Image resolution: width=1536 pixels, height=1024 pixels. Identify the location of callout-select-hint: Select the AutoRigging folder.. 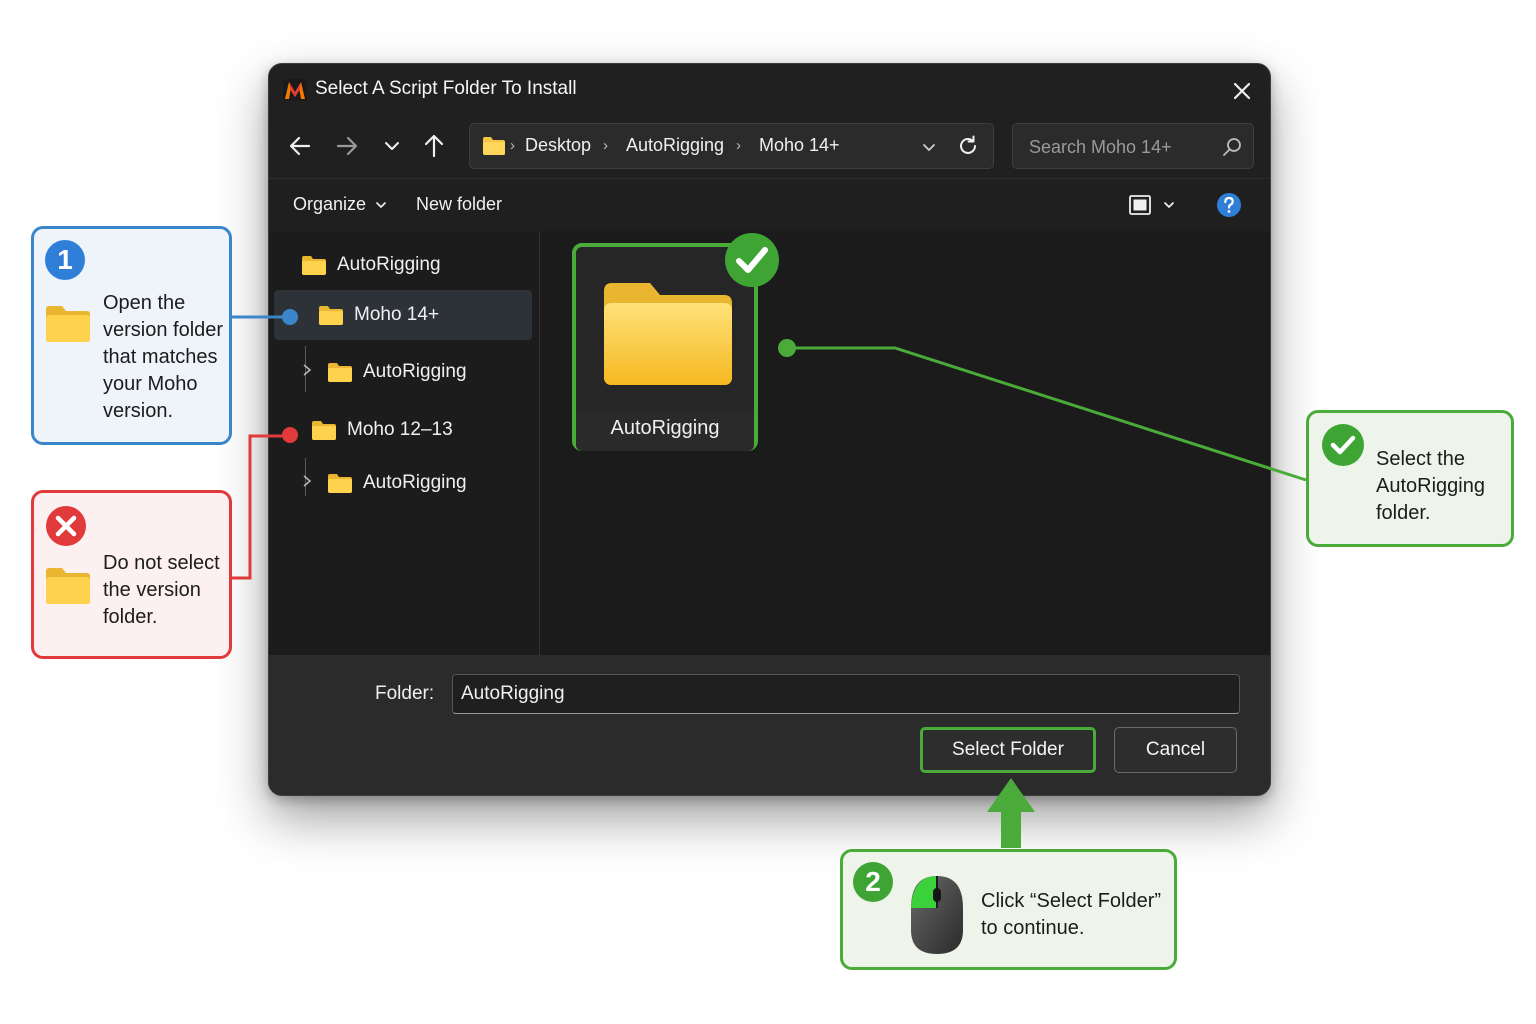
(1410, 478).